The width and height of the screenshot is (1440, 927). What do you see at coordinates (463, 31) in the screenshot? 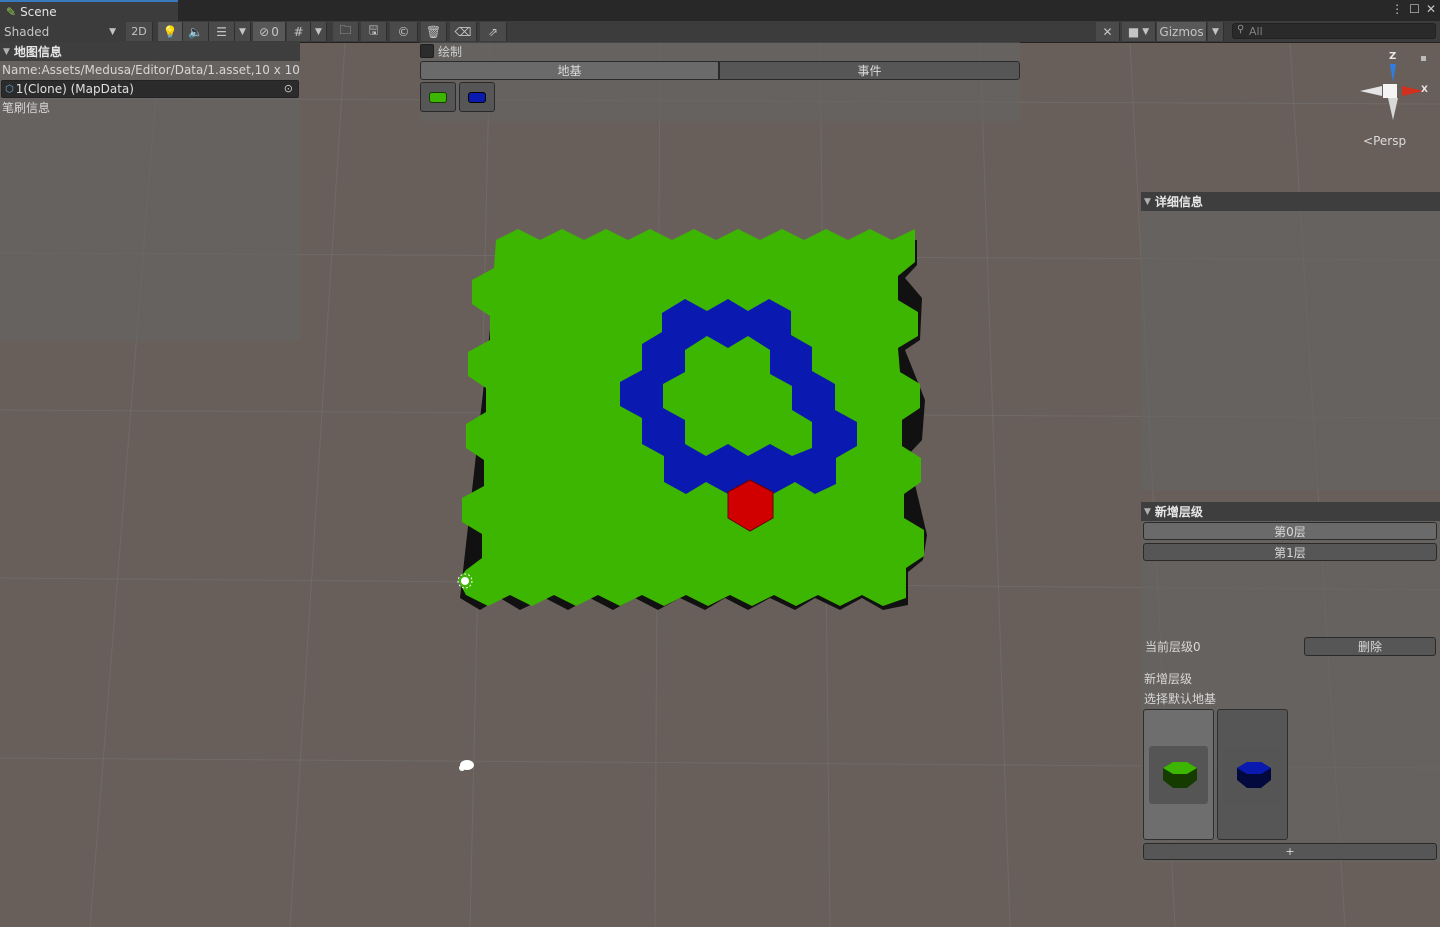
I see `eraser-icon: ⌫` at bounding box center [463, 31].